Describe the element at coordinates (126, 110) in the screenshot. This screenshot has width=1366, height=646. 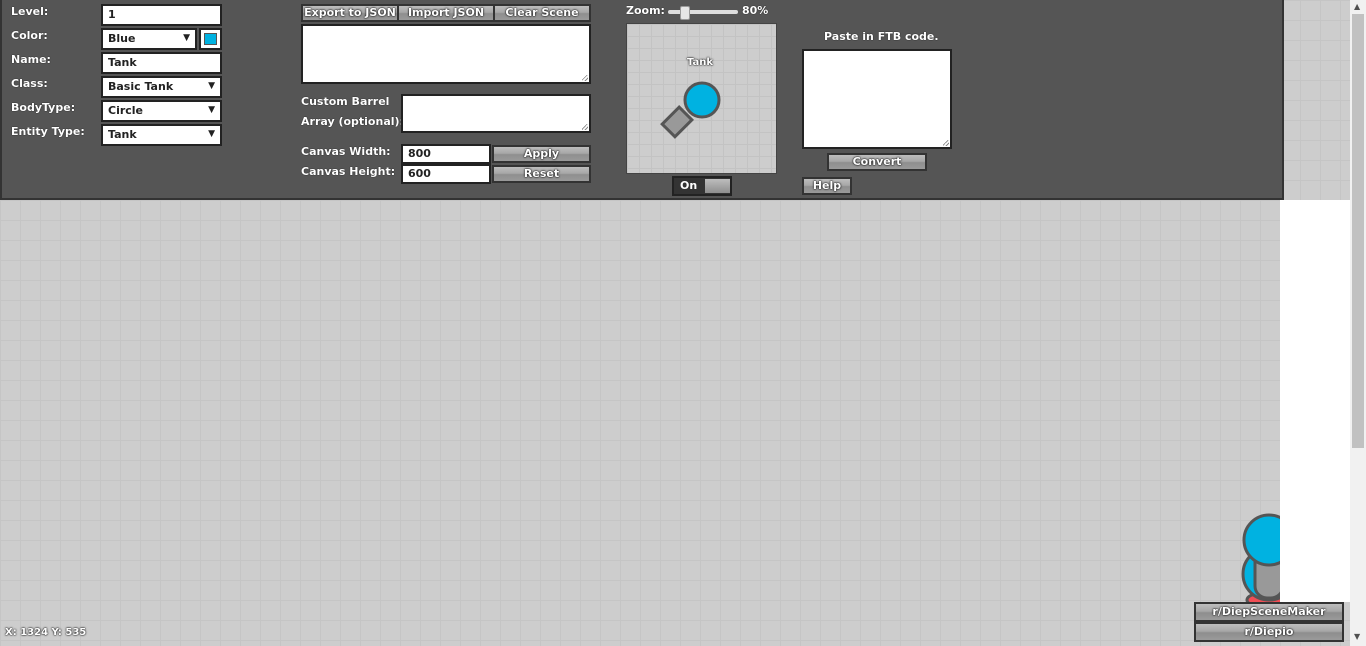
I see `bodytype-select-value: Circle` at that location.